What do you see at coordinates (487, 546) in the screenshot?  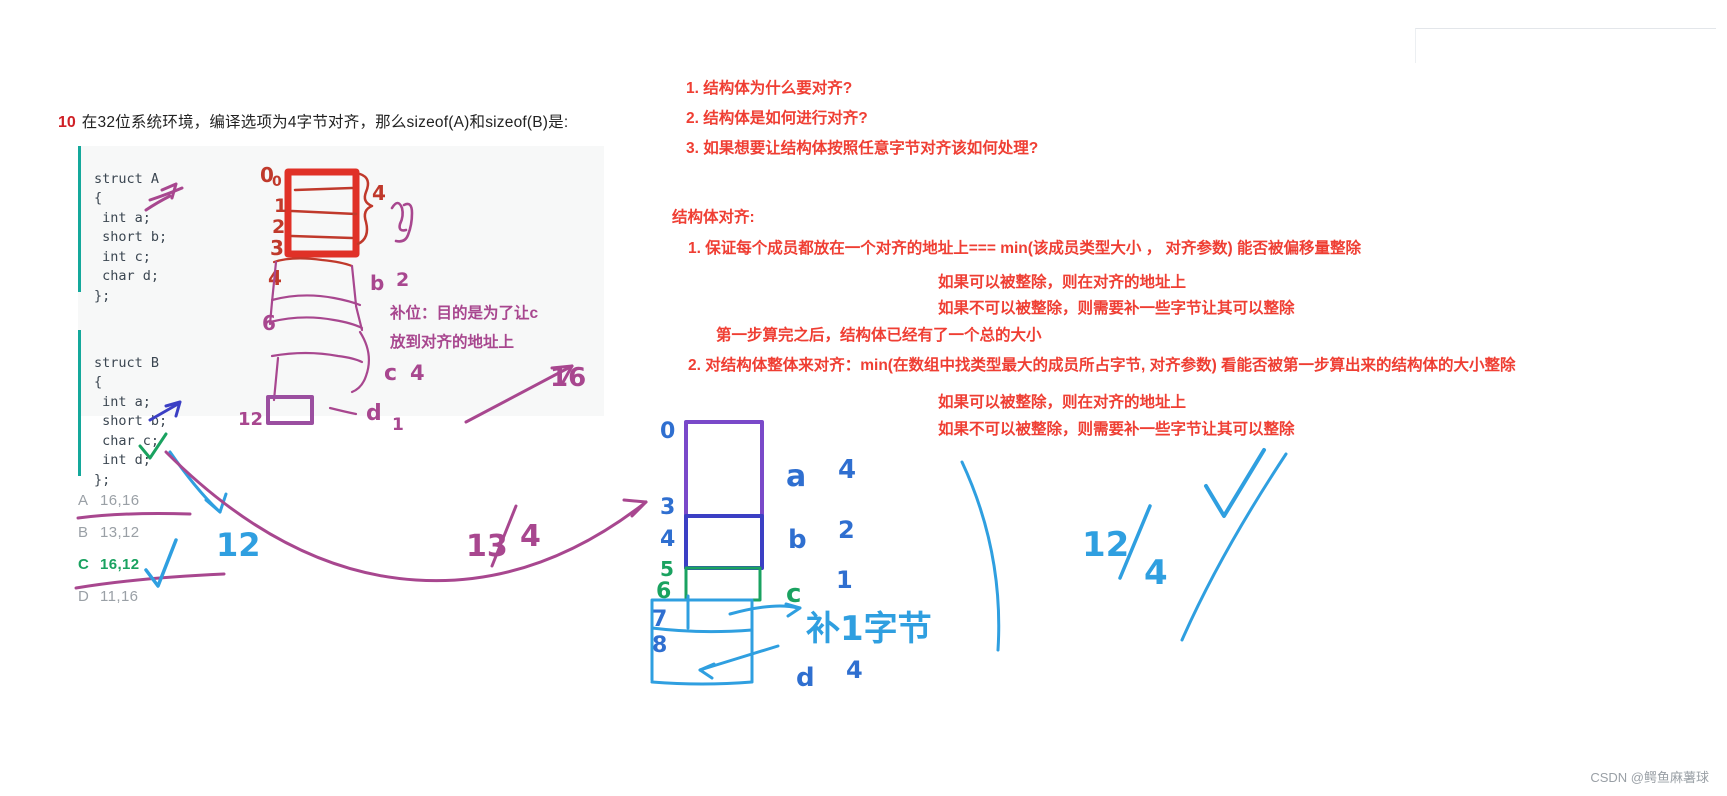 I see `struct-a-work-13: 13` at bounding box center [487, 546].